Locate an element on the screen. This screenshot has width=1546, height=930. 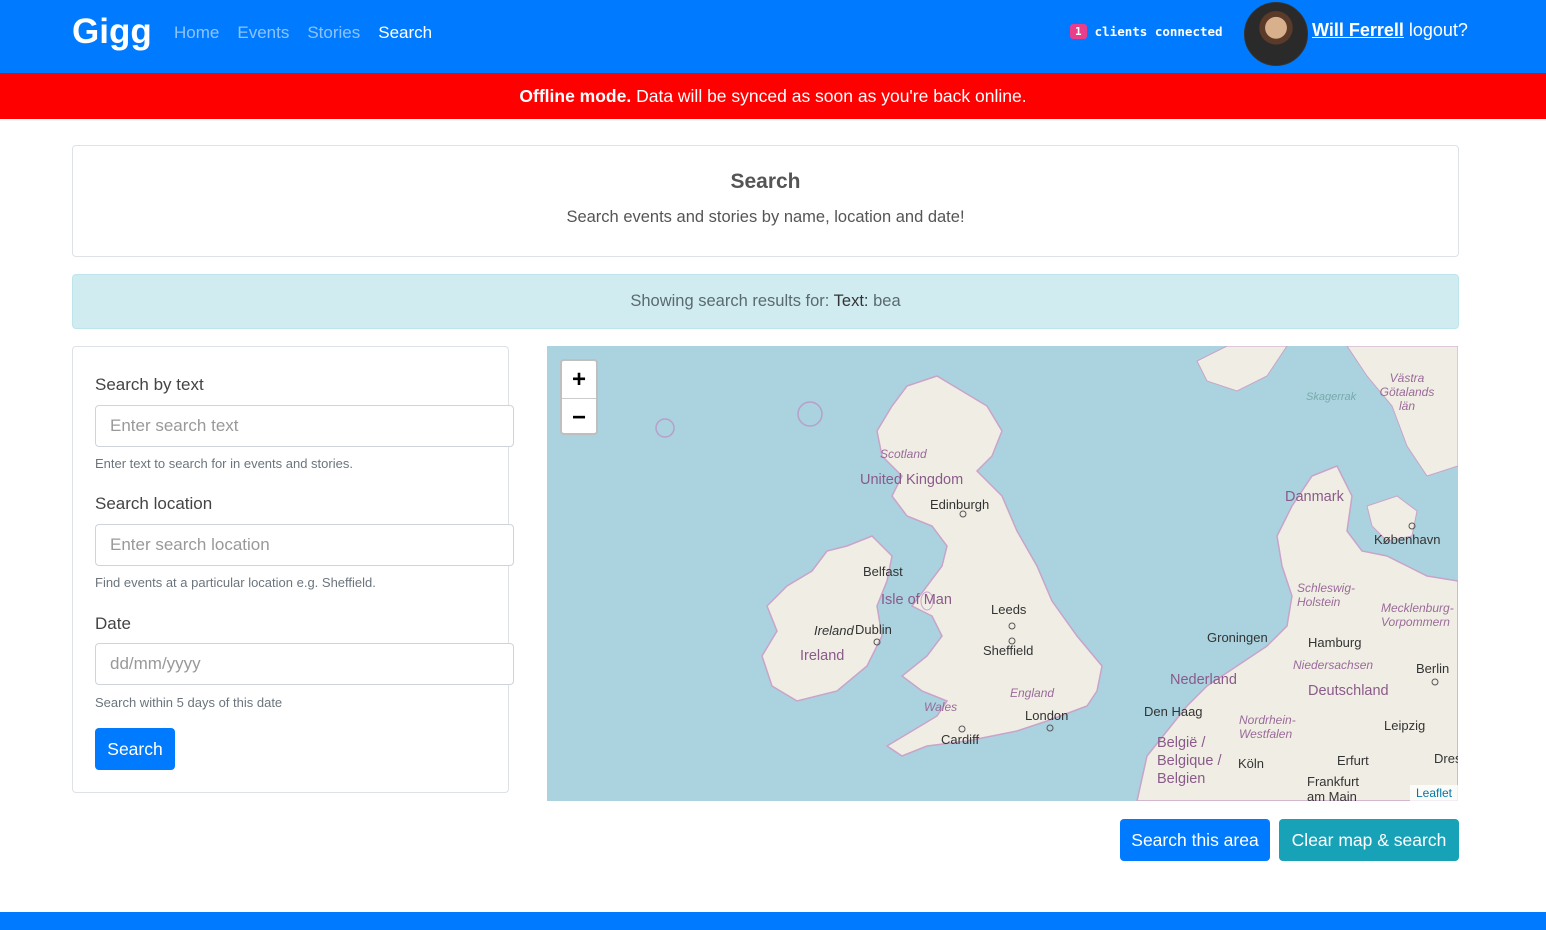
footer-bar is located at coordinates (773, 921).